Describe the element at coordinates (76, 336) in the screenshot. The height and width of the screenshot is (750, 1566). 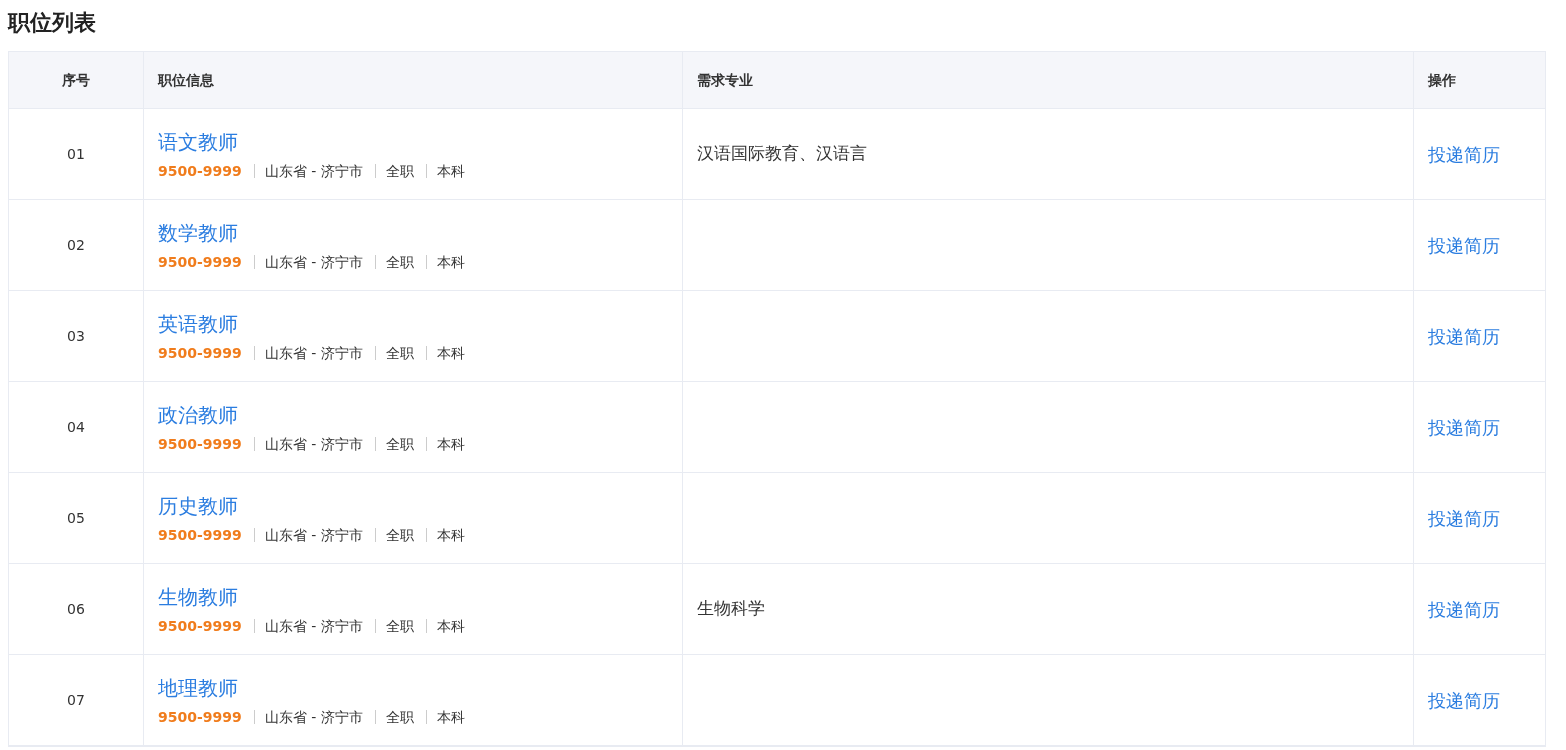
I see `row-number: 03` at that location.